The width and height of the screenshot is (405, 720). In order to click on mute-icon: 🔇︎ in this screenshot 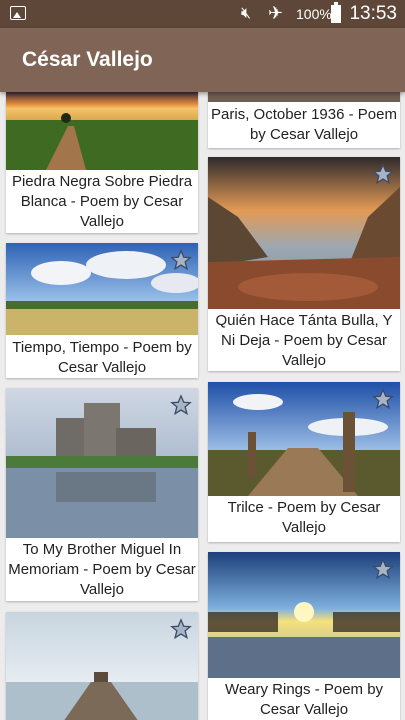, I will do `click(246, 13)`.